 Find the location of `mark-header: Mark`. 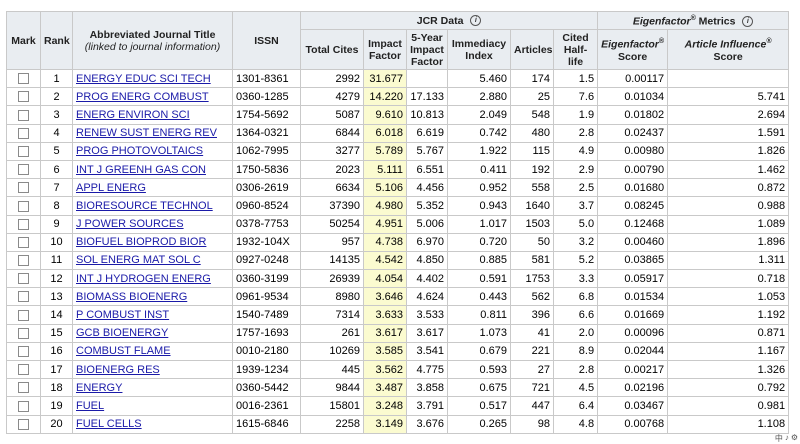

mark-header: Mark is located at coordinates (23, 40).